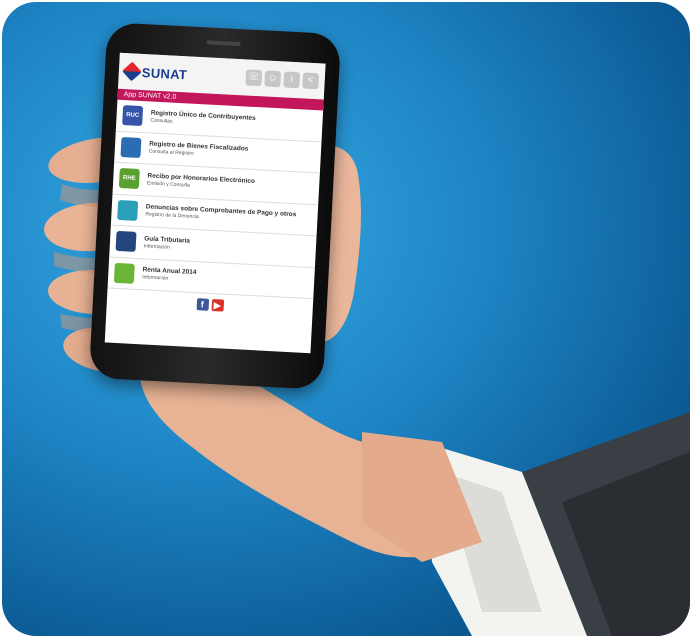 This screenshot has width=693, height=639. I want to click on share-icon: <, so click(311, 81).